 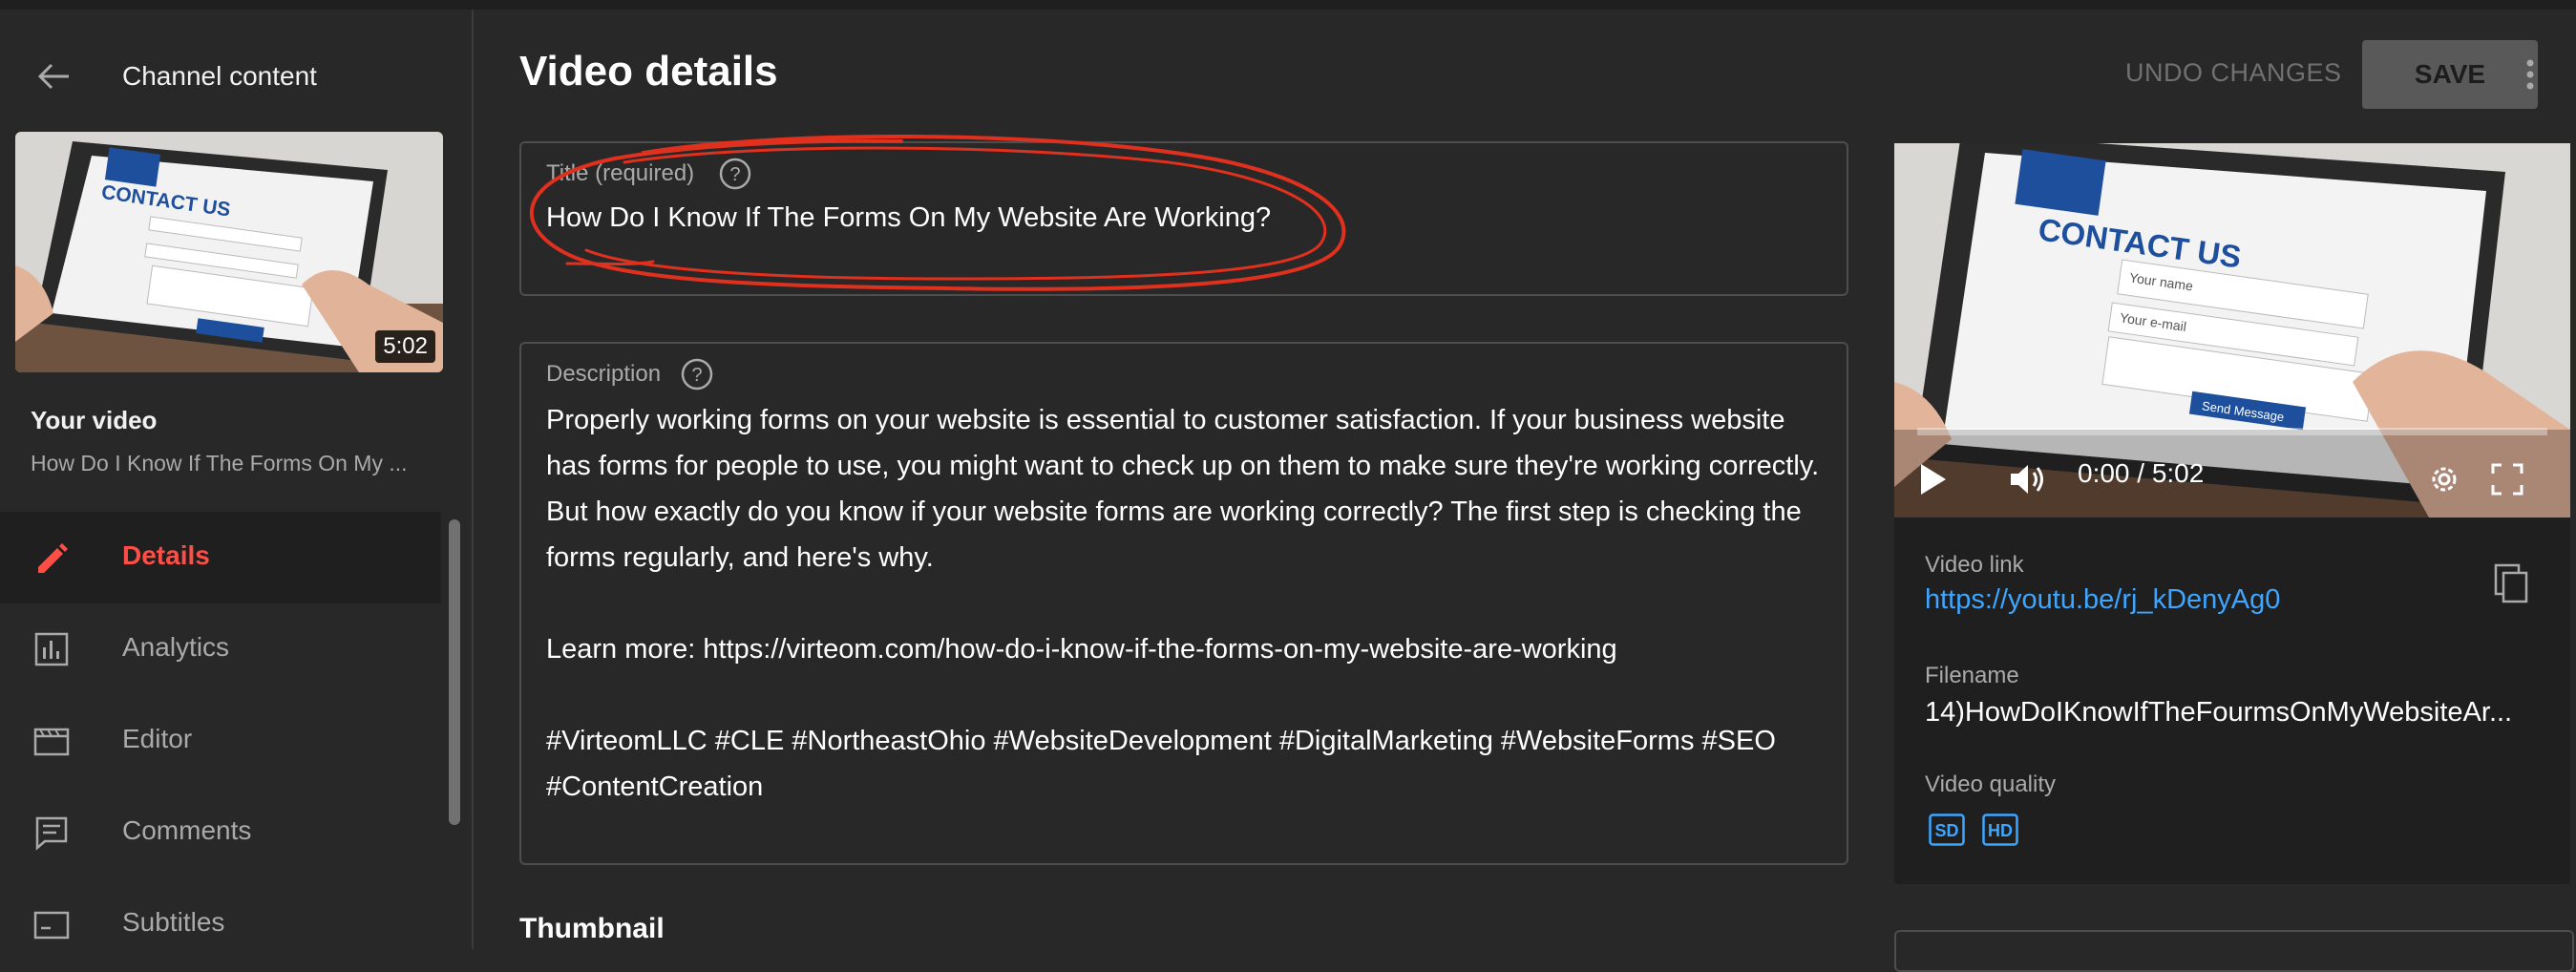 What do you see at coordinates (405, 346) in the screenshot?
I see `duration-badge: 5:02` at bounding box center [405, 346].